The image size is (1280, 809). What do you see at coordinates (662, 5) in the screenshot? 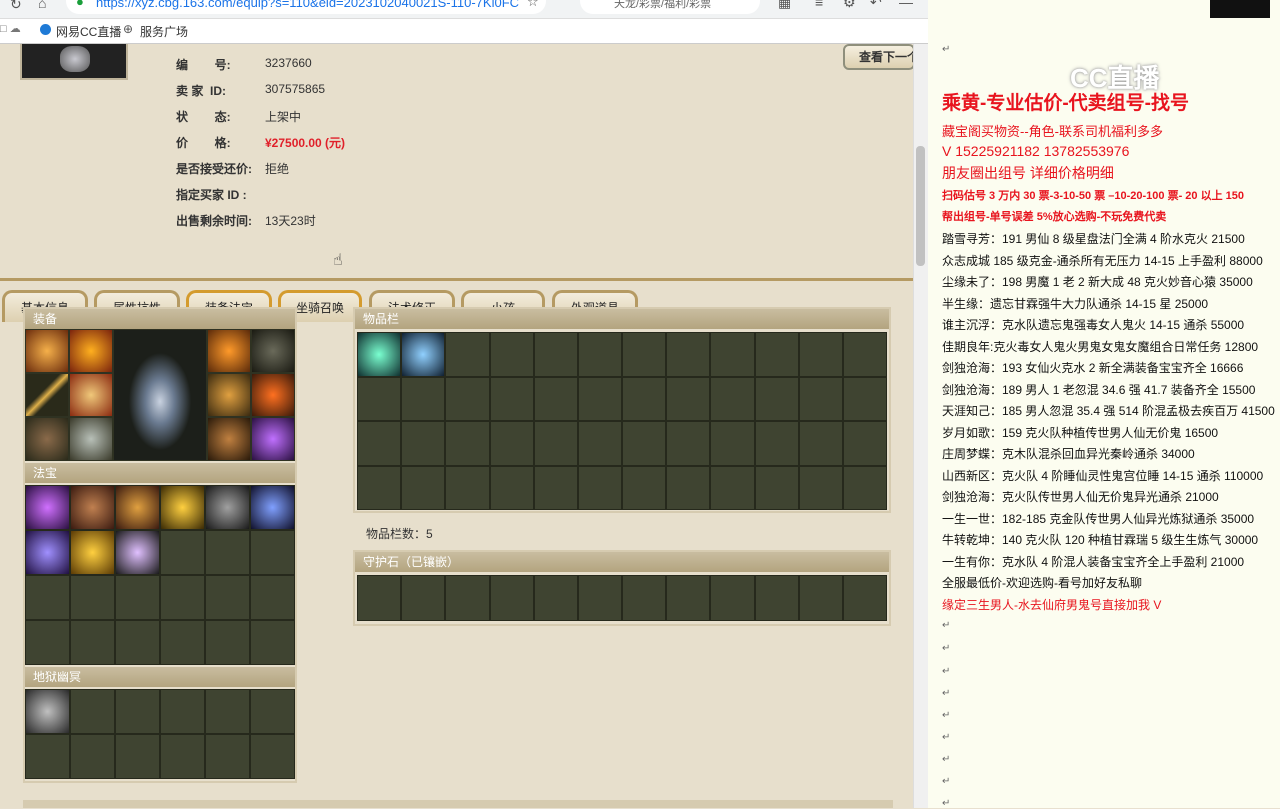
I see `search-text: 天龙/彩票/福利/彩票` at bounding box center [662, 5].